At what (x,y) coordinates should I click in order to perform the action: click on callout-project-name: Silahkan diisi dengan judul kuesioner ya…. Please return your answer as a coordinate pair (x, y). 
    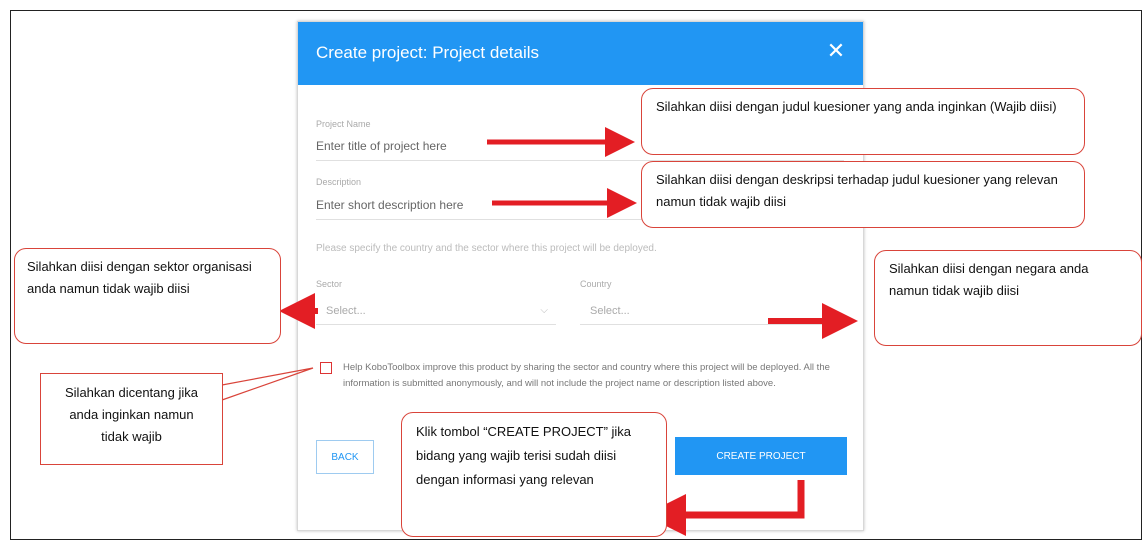
    Looking at the image, I should click on (863, 121).